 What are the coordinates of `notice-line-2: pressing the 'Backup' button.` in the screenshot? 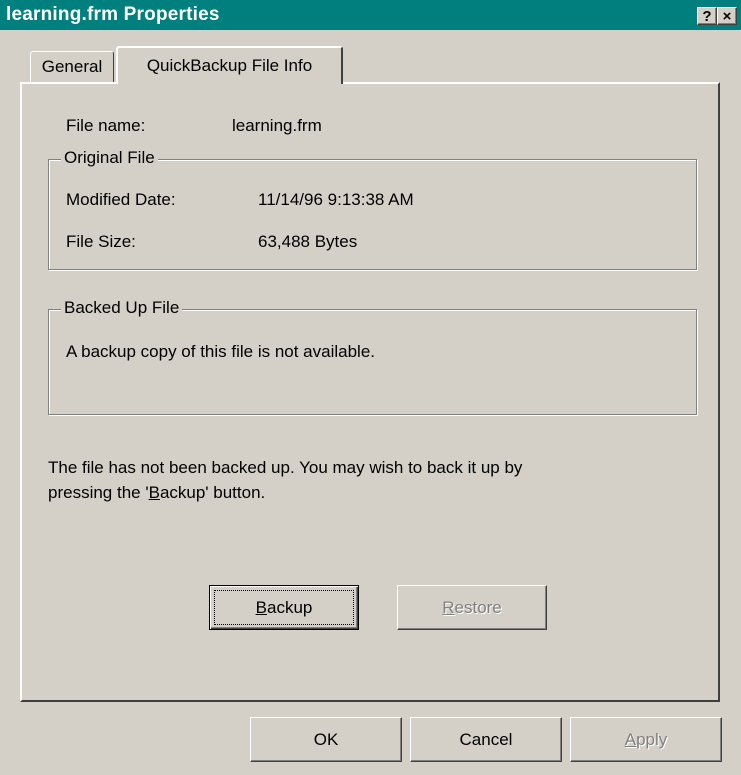 It's located at (157, 492).